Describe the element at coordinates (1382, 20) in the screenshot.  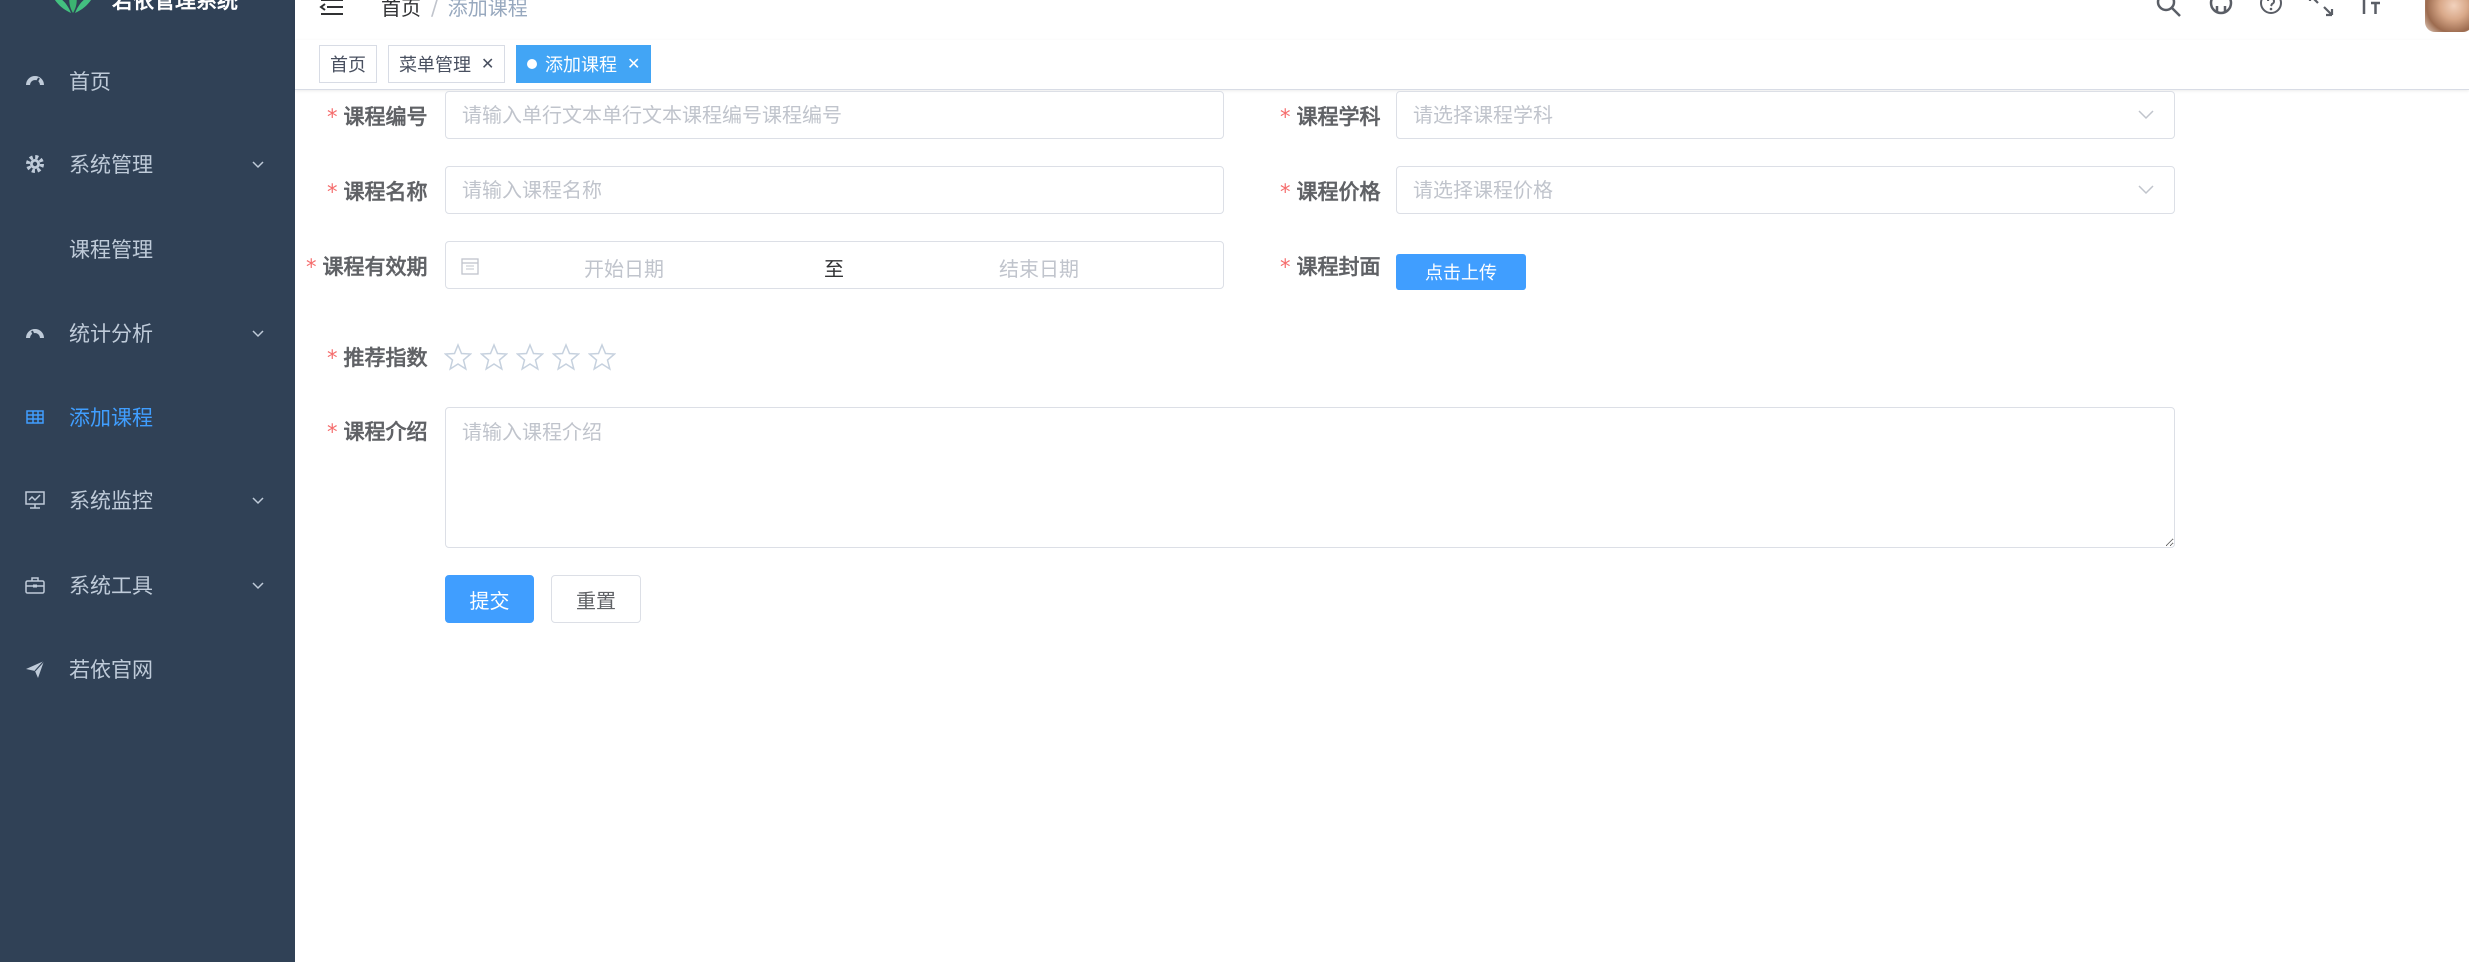
I see `navbar: 首页 / 添加课程` at that location.